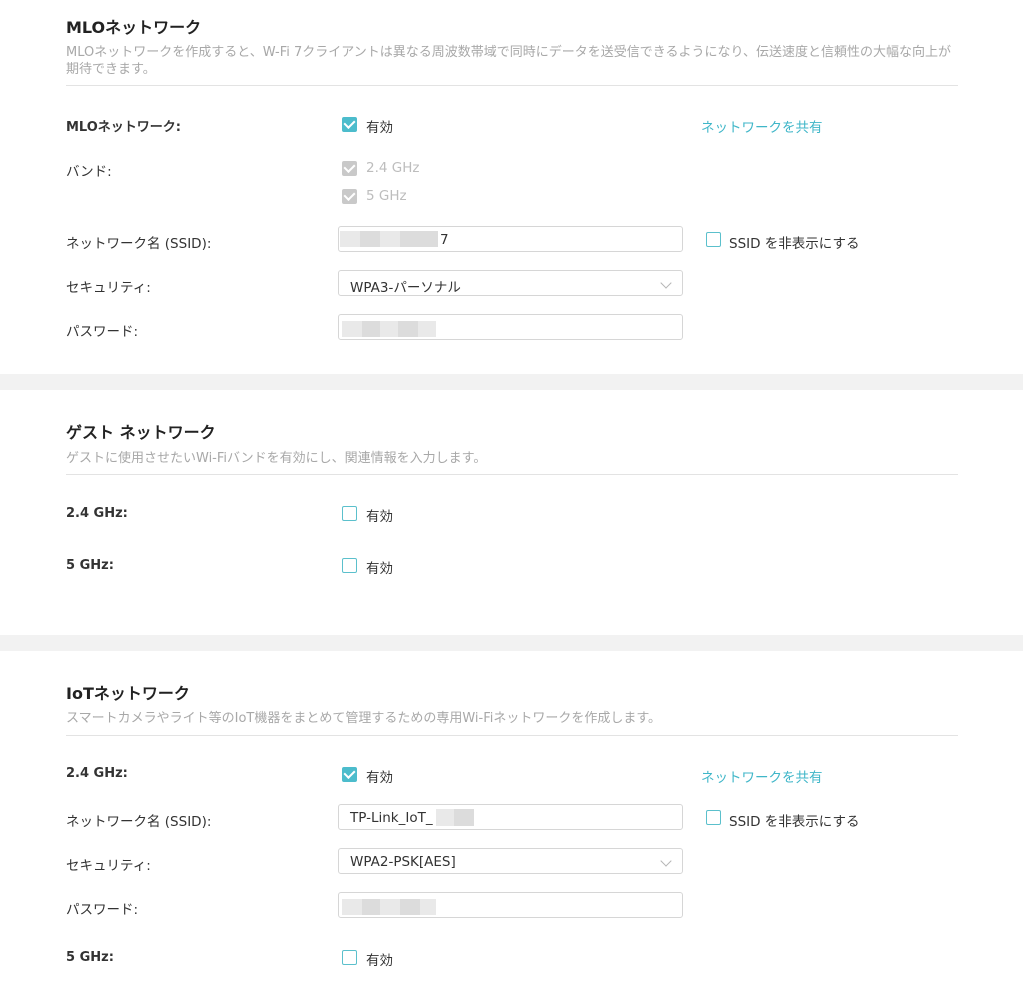 This screenshot has width=1023, height=987. Describe the element at coordinates (713, 239) in the screenshot. I see `mlo-hide-ssid-checkbox` at that location.